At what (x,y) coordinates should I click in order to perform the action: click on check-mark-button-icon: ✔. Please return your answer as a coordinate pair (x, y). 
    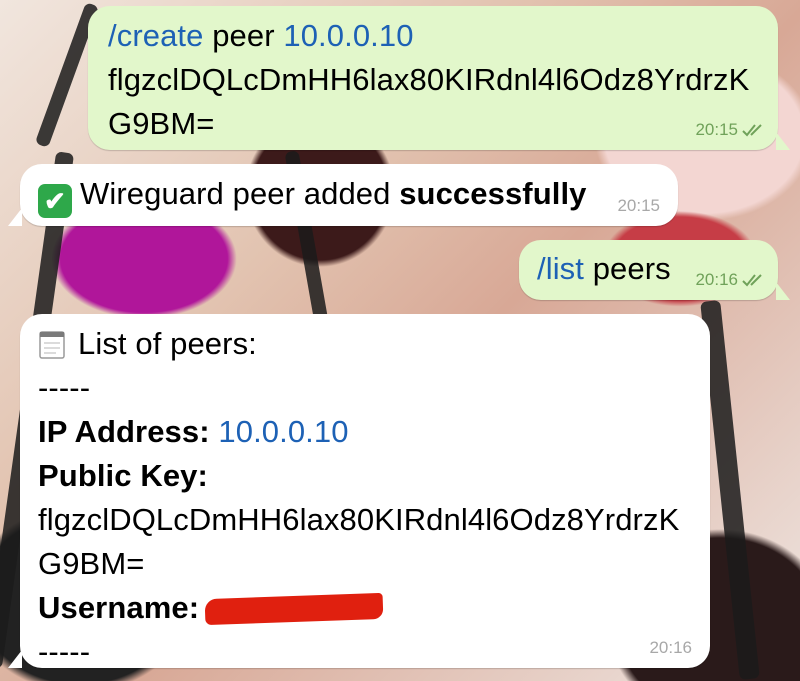
    Looking at the image, I should click on (55, 201).